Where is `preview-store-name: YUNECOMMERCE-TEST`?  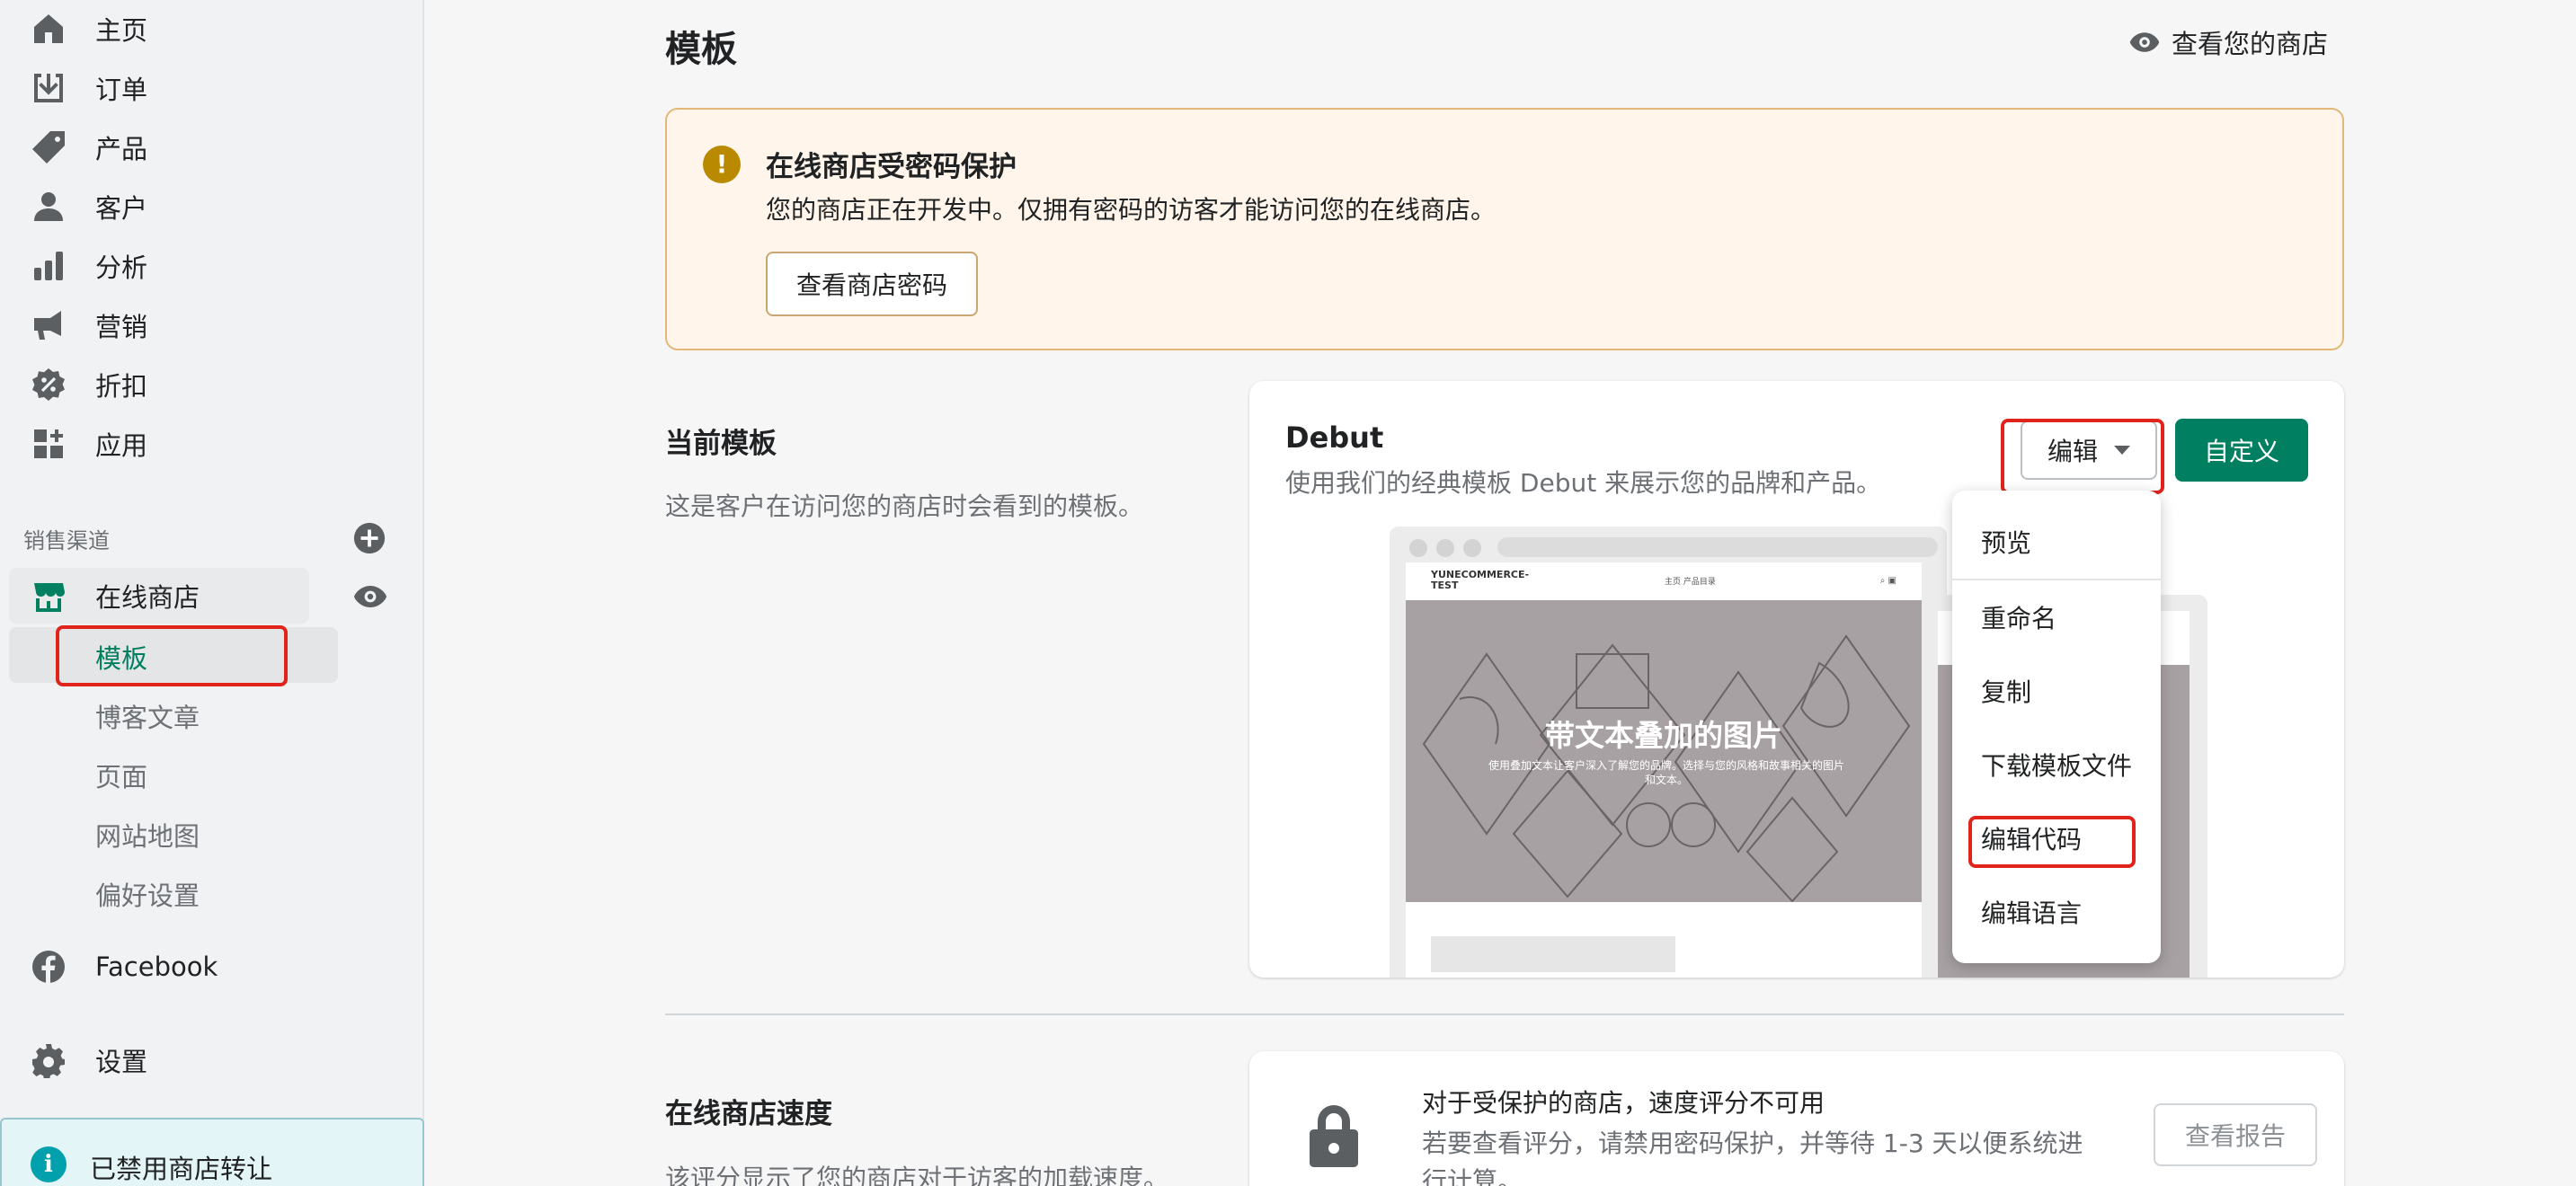 preview-store-name: YUNECOMMERCE-TEST is located at coordinates (1480, 580).